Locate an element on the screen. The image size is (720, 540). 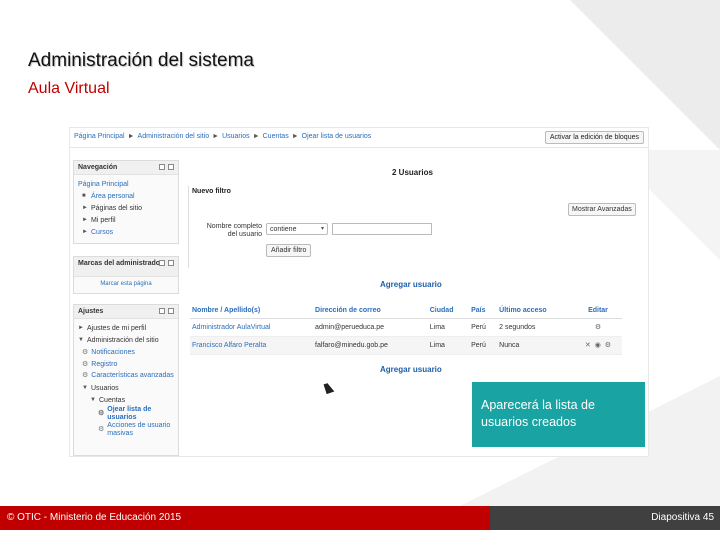
col-edit-header: Editar is located at coordinates (597, 311).